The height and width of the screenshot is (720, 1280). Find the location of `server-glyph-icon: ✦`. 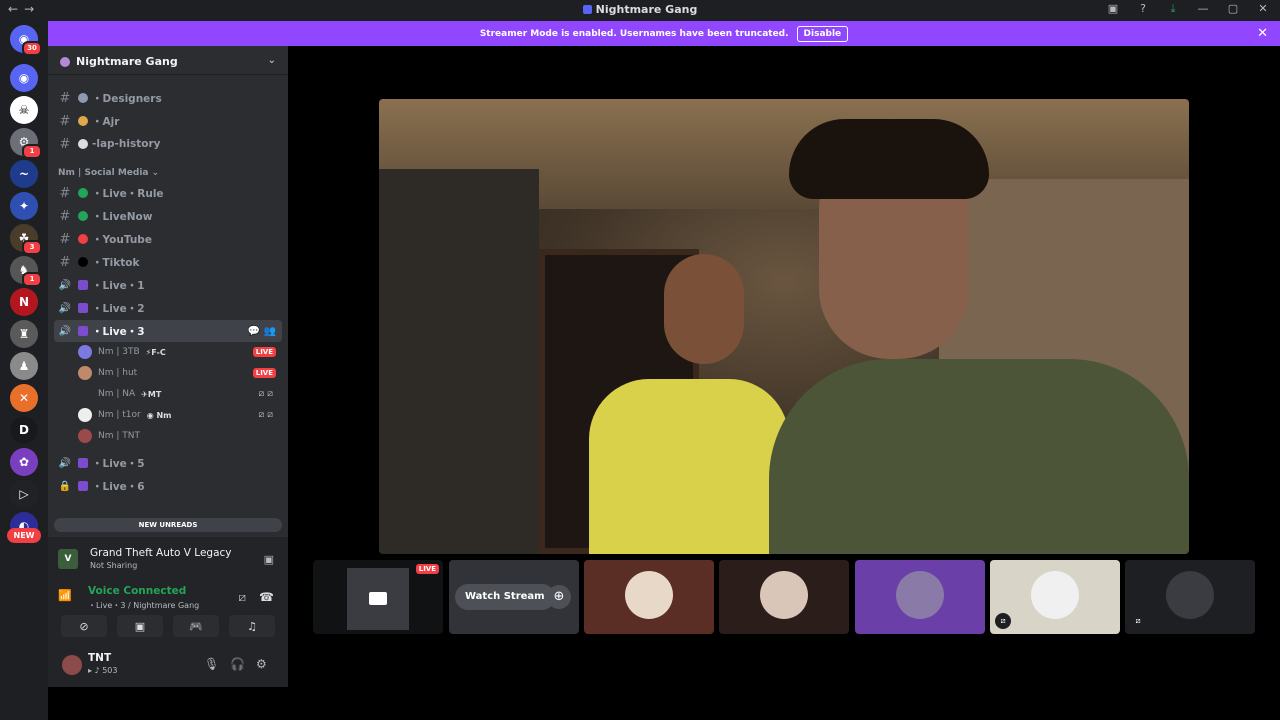

server-glyph-icon: ✦ is located at coordinates (24, 206).